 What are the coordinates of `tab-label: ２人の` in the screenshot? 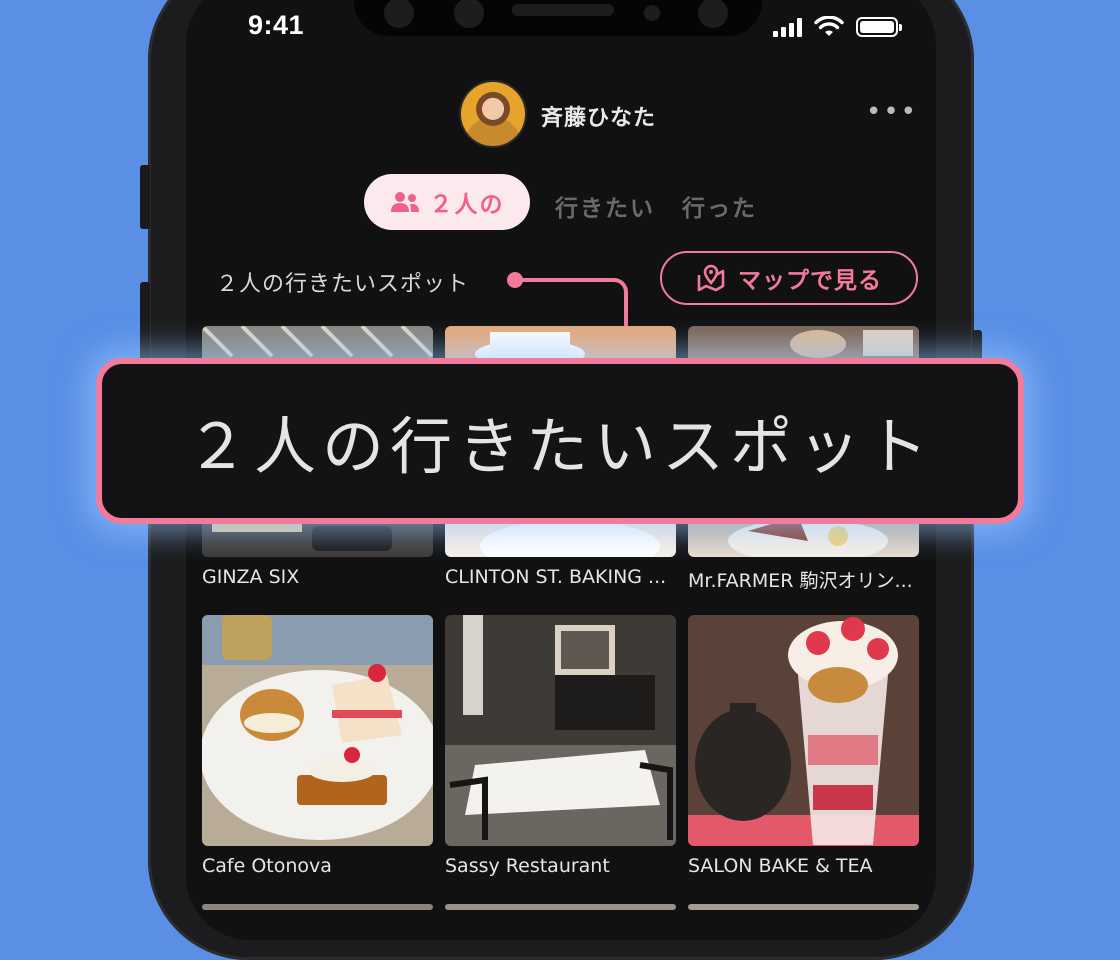 It's located at (467, 205).